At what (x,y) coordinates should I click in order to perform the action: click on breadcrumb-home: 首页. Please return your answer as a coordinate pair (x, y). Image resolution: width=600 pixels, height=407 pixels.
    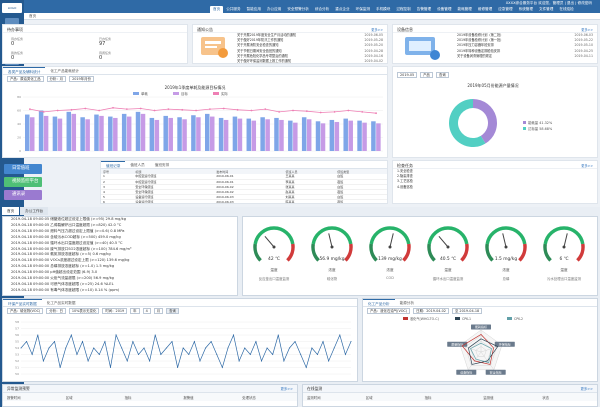
    Looking at the image, I should click on (32, 16).